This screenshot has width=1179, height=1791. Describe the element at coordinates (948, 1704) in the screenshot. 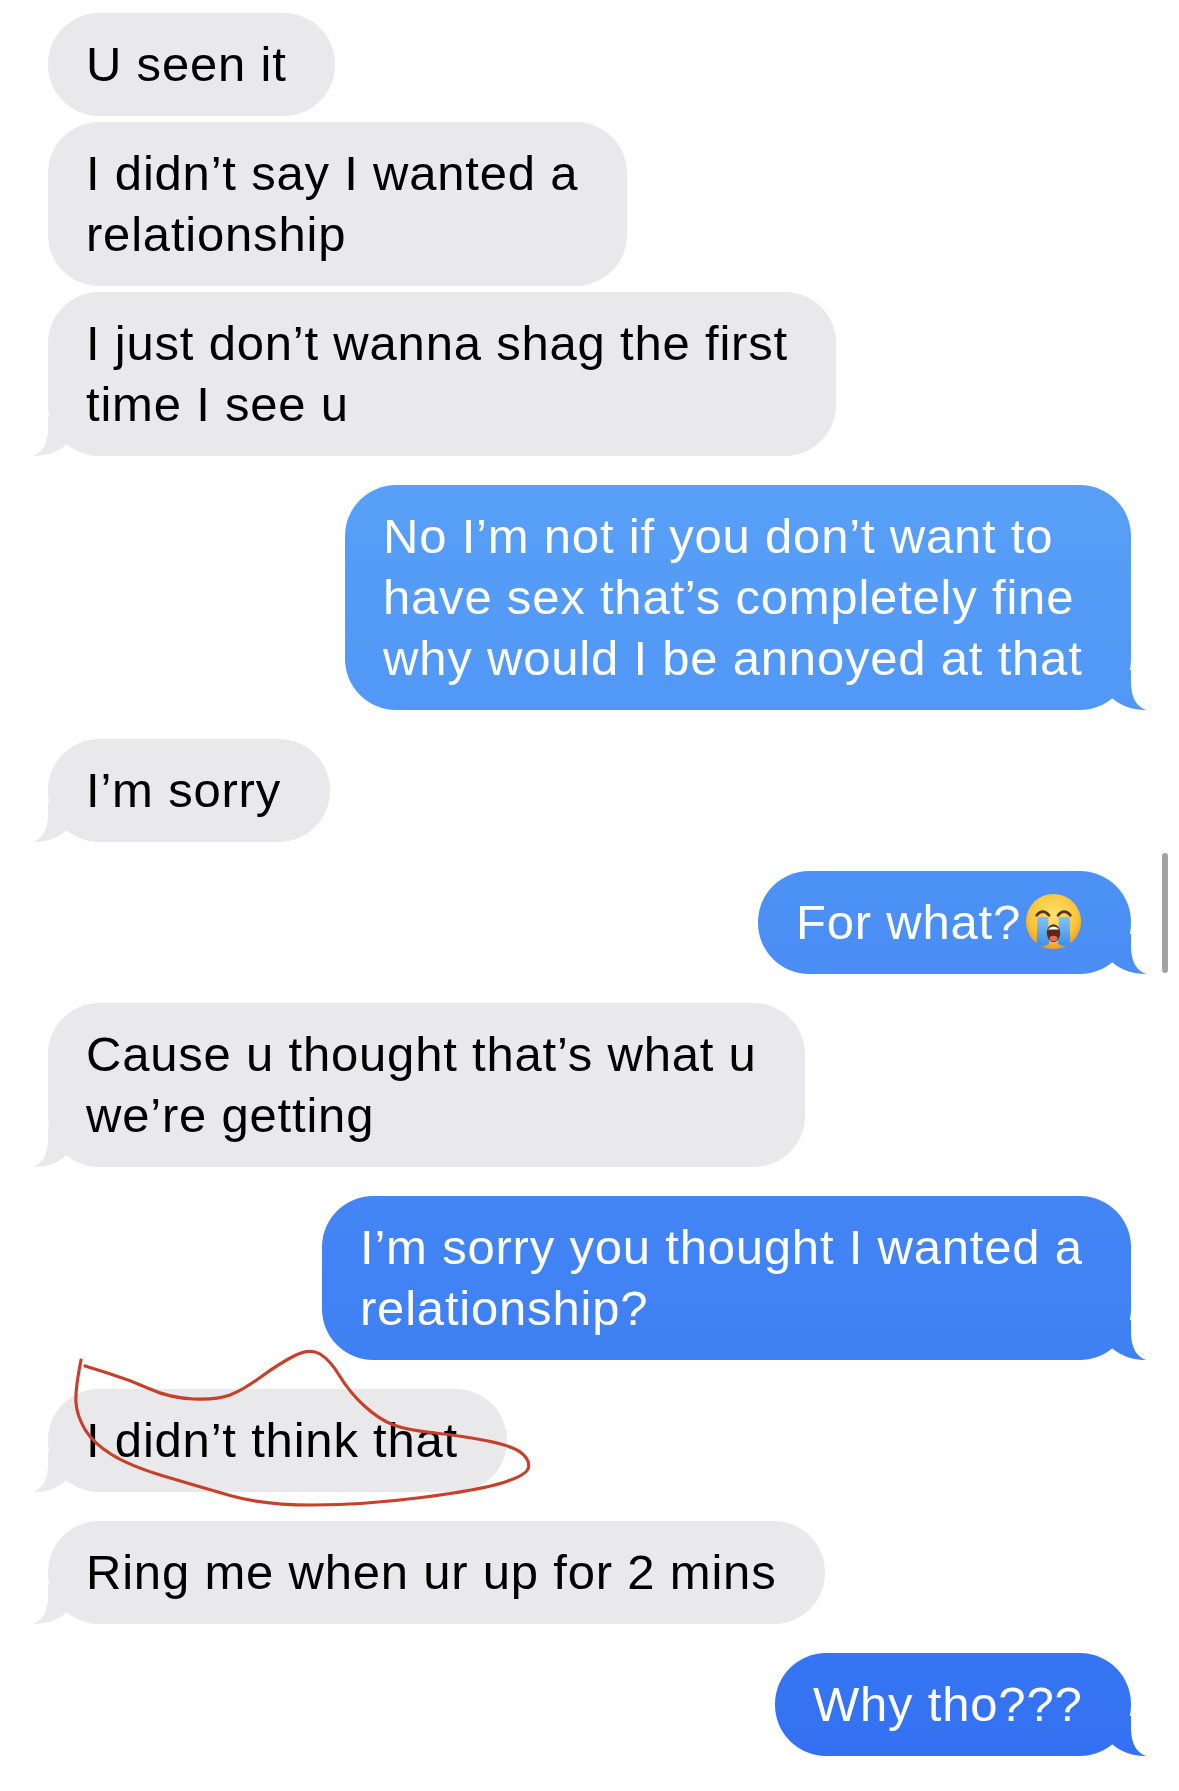

I see `message-text: Why tho???` at that location.